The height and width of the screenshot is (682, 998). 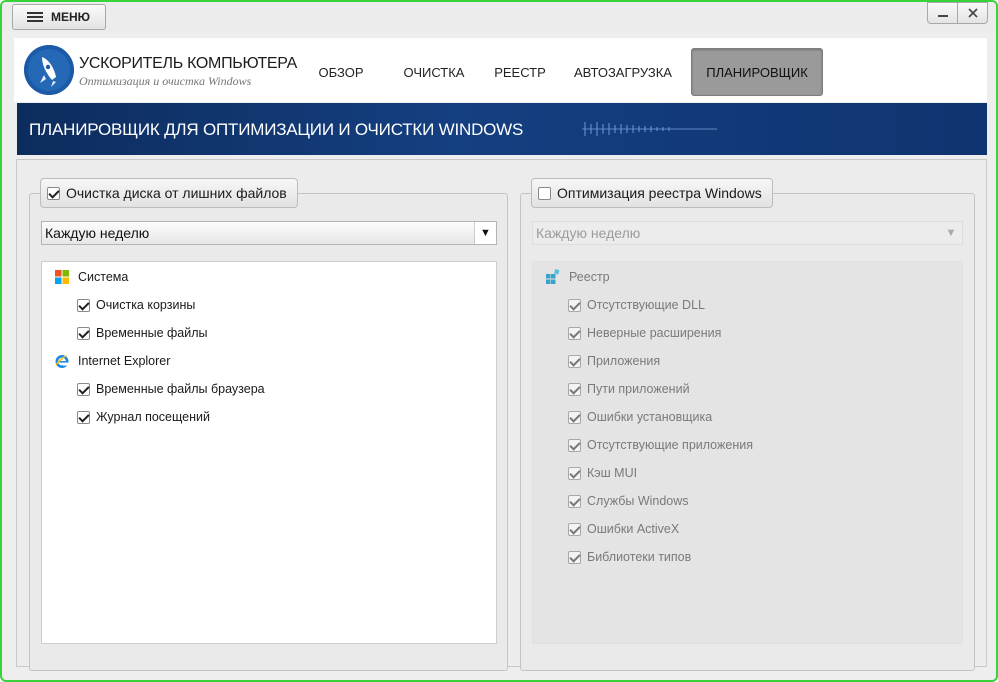 I want to click on waveform-decoration-icon, so click(x=649, y=129).